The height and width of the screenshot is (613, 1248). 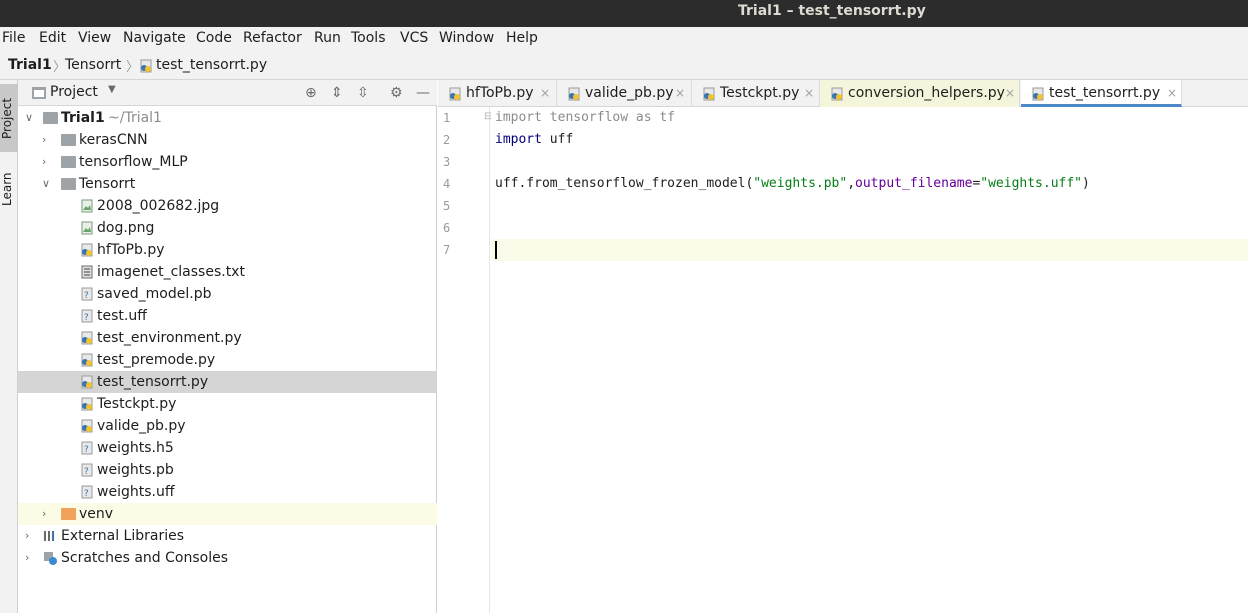 I want to click on library-icon, so click(x=49, y=536).